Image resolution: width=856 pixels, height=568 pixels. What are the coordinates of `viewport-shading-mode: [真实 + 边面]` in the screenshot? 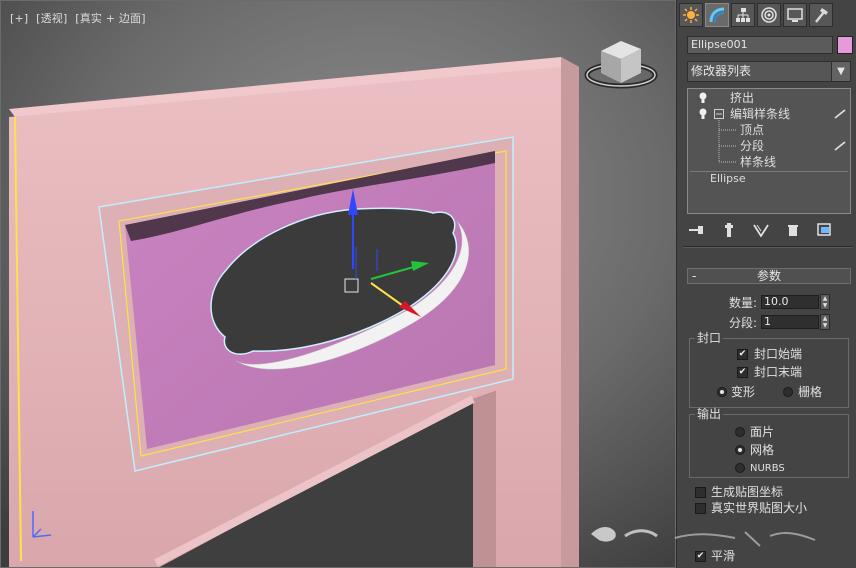 It's located at (110, 18).